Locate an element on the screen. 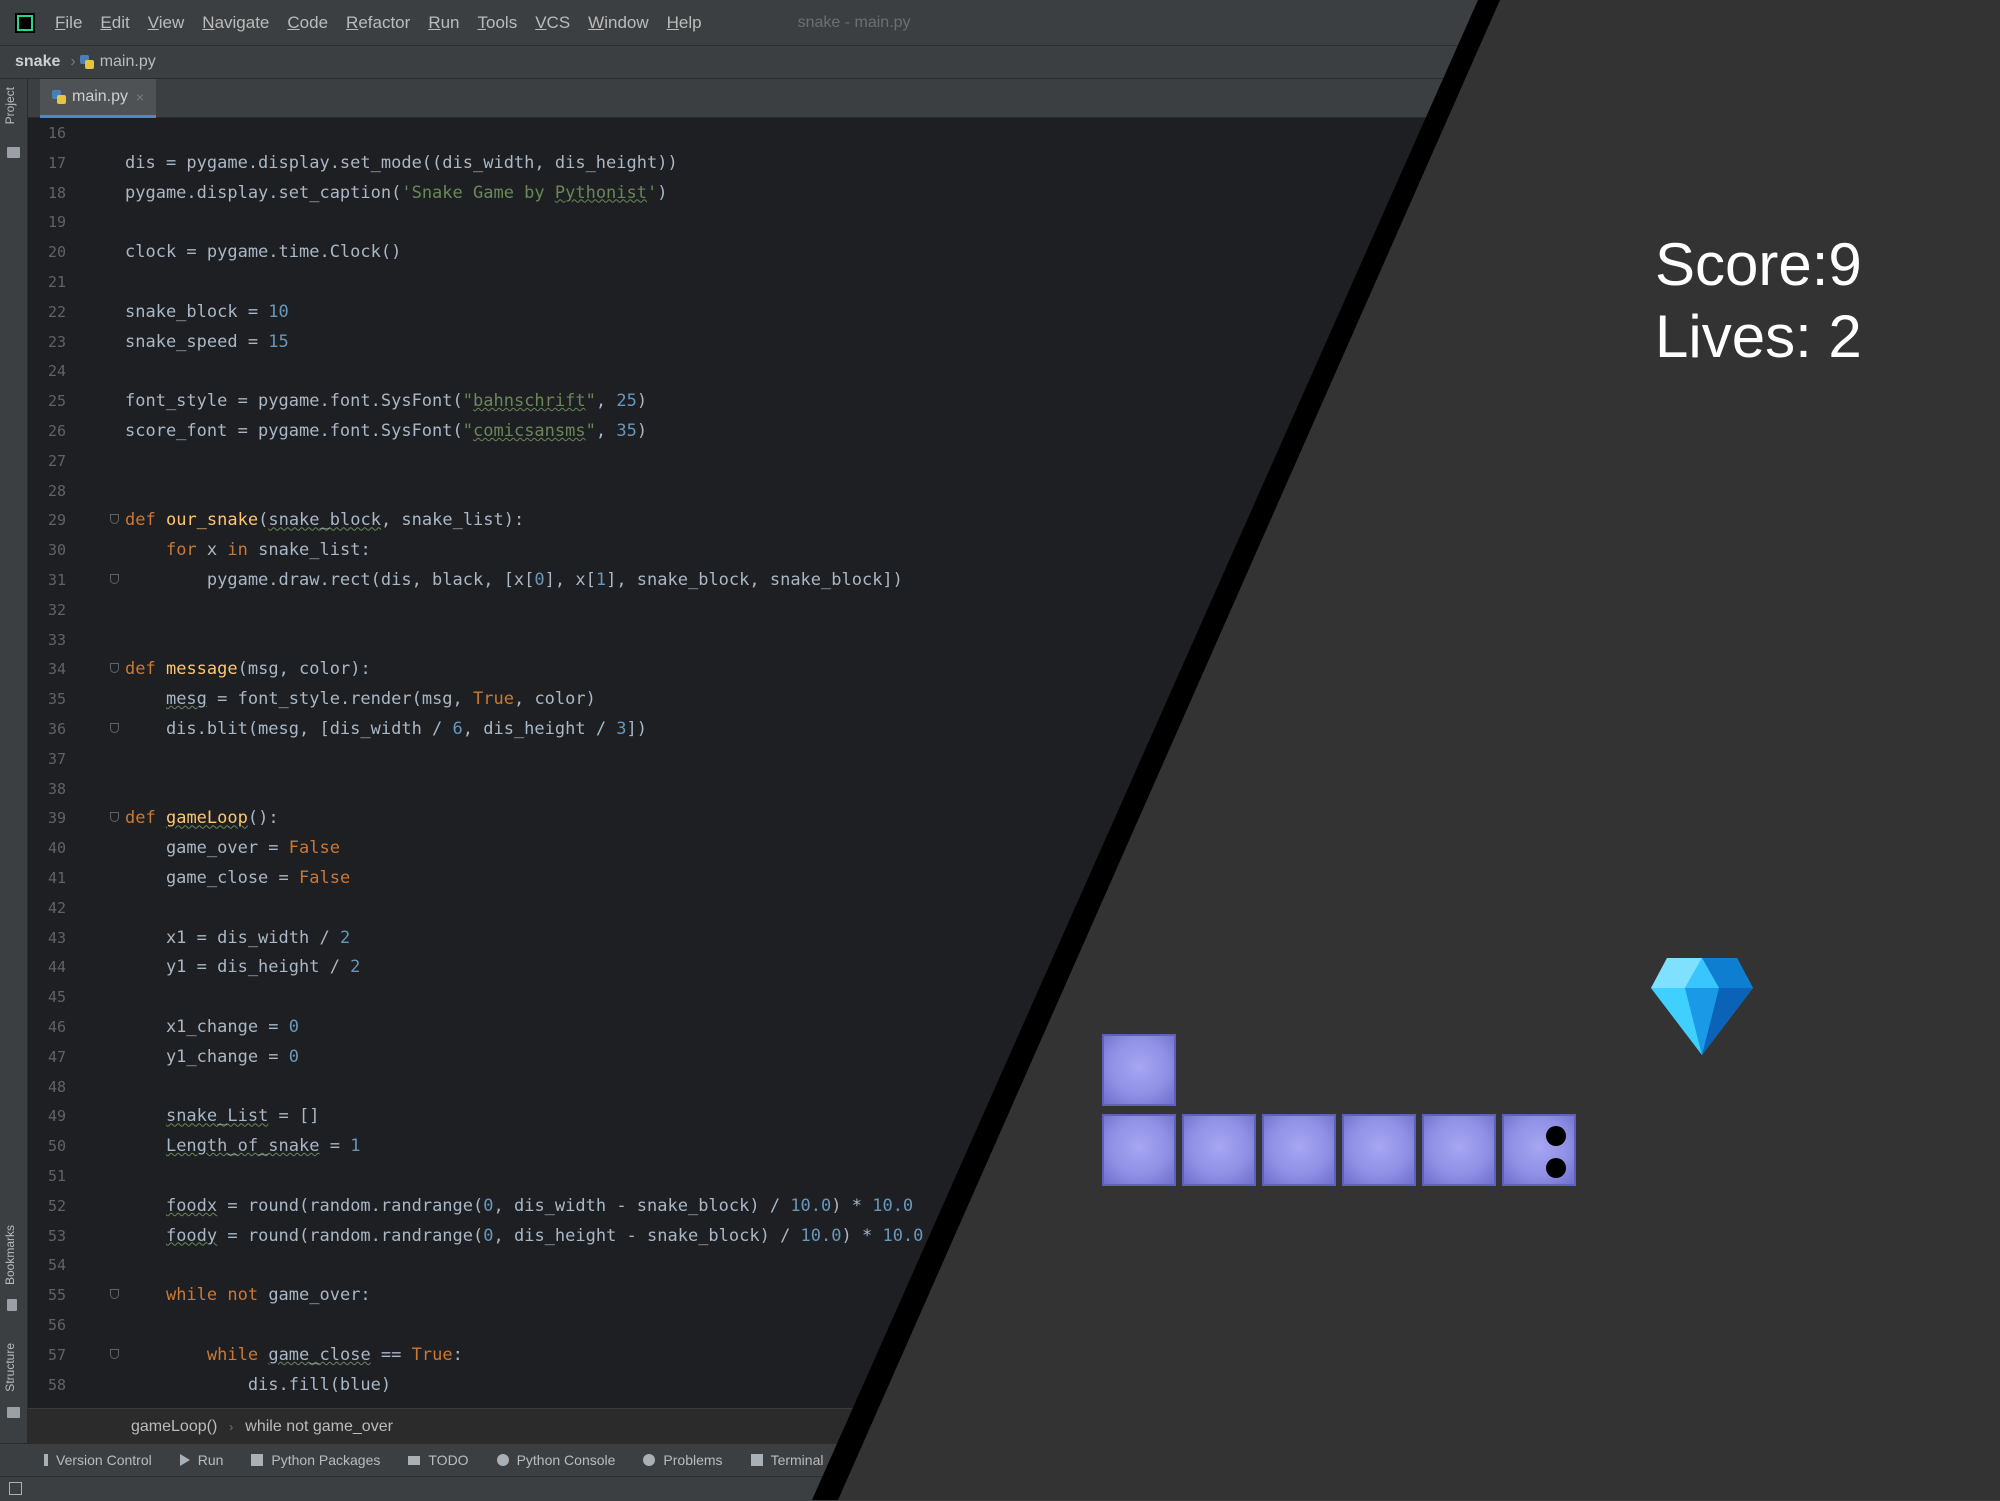 The width and height of the screenshot is (2000, 1501). line-number: 49 is located at coordinates (56, 1116).